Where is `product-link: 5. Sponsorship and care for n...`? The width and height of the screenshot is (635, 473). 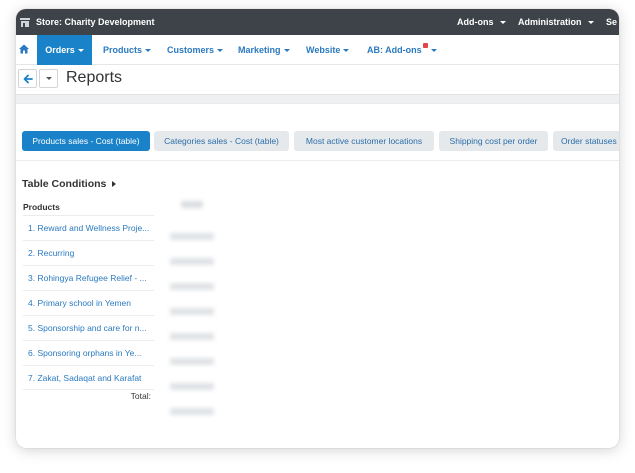 product-link: 5. Sponsorship and care for n... is located at coordinates (87, 328).